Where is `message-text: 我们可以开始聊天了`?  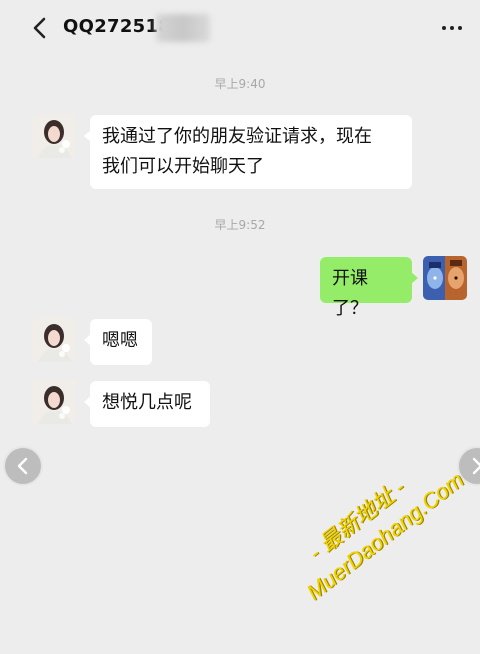
message-text: 我们可以开始聊天了 is located at coordinates (183, 166).